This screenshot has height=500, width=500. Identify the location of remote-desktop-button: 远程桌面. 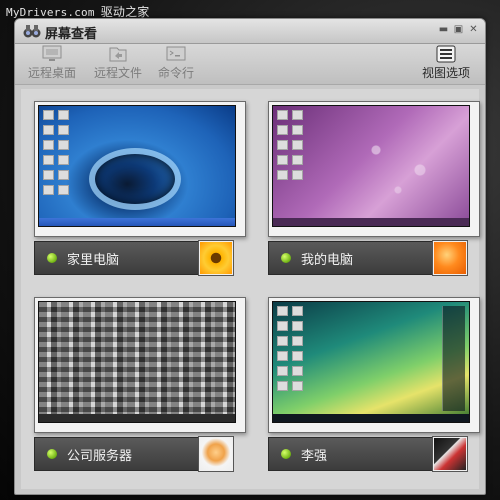
(52, 64).